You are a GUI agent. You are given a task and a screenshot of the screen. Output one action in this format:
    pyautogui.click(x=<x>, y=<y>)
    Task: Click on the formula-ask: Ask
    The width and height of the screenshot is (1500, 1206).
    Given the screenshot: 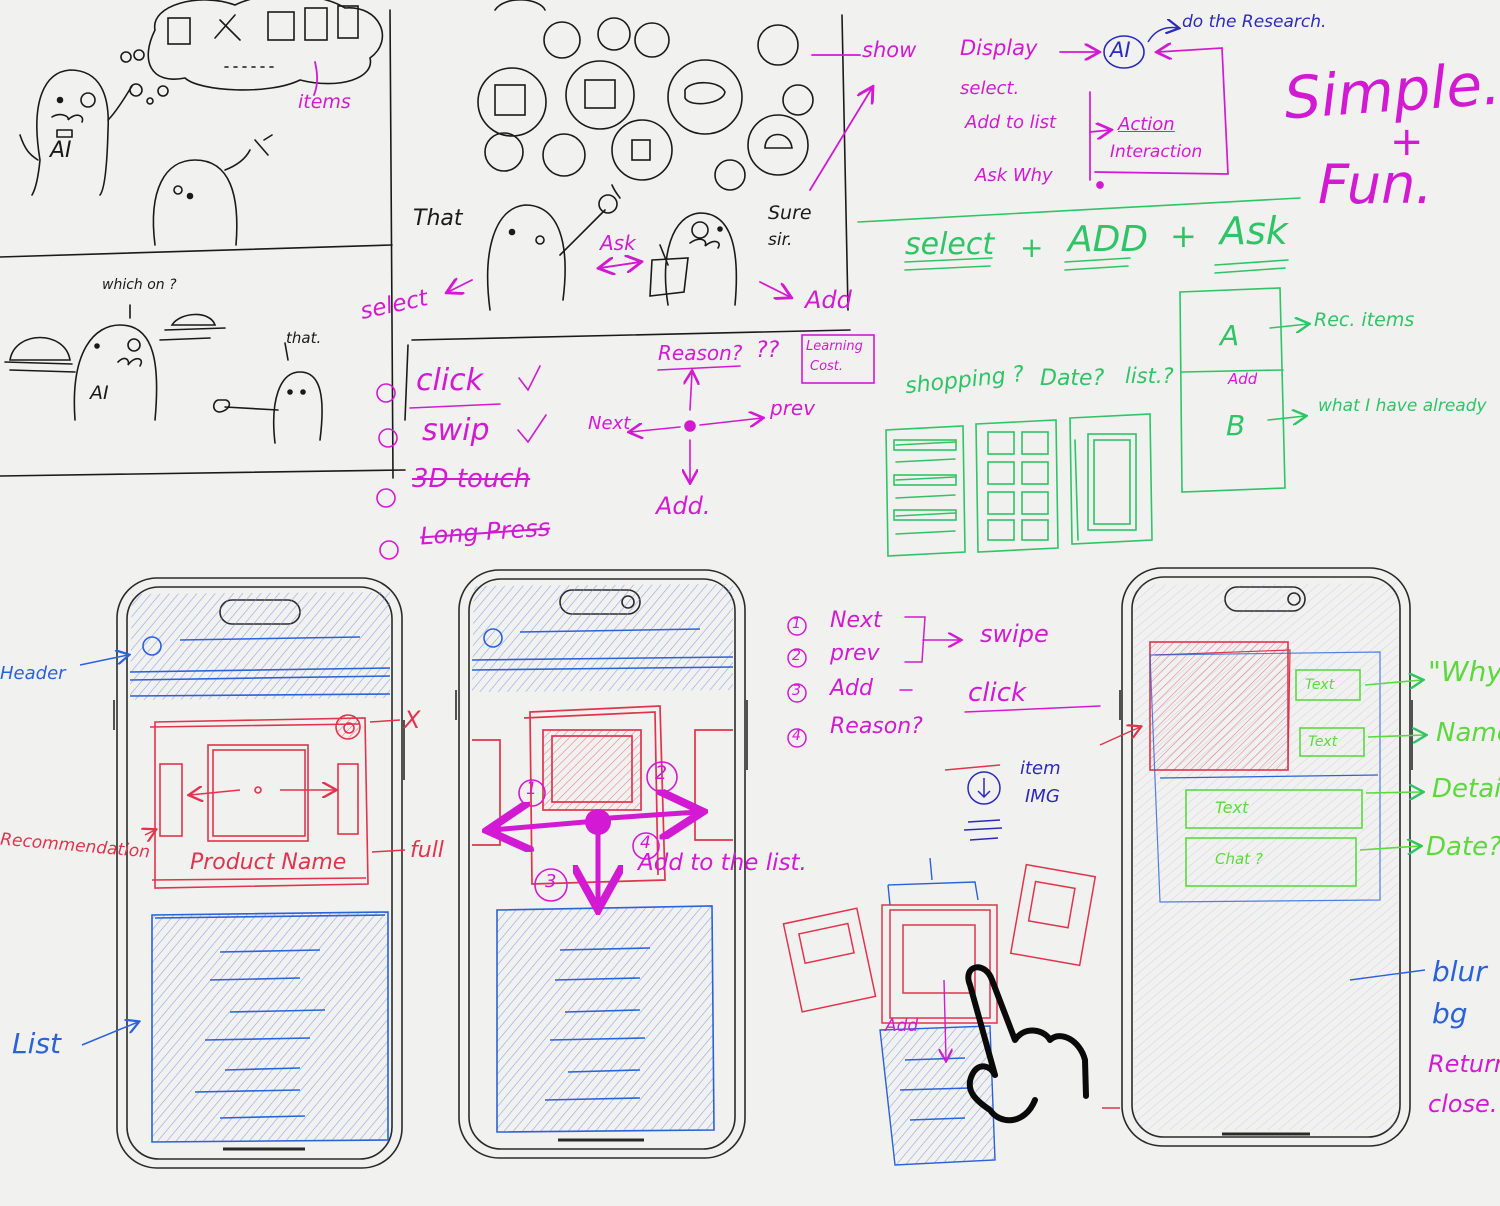 What is the action you would take?
    pyautogui.click(x=1254, y=231)
    